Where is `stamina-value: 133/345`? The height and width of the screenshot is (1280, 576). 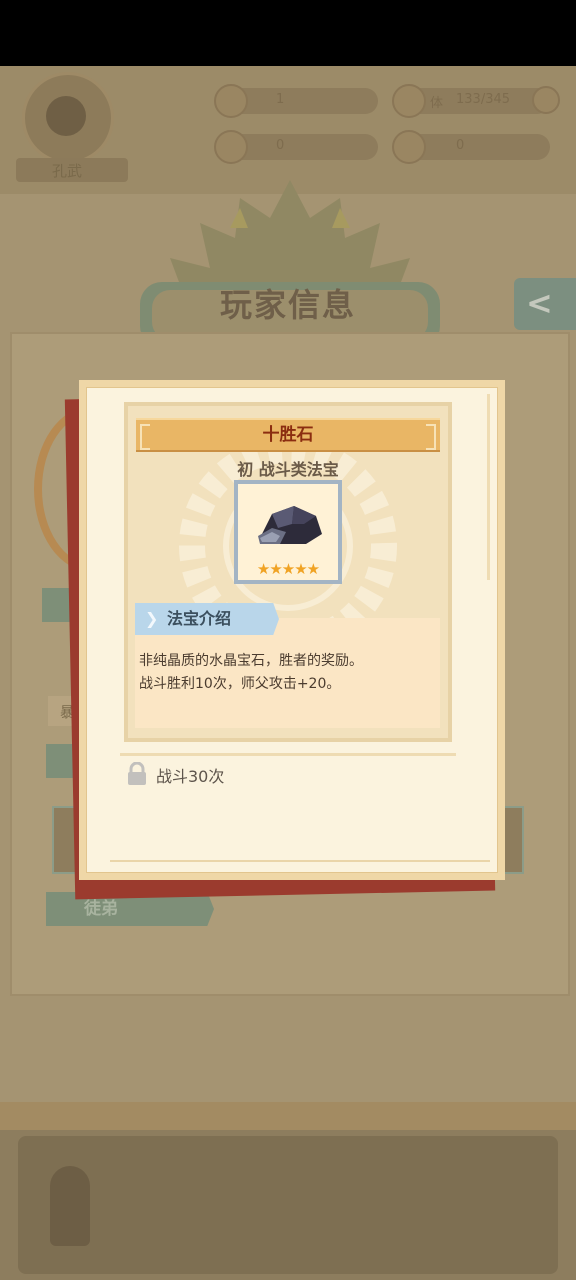
stamina-value: 133/345 is located at coordinates (483, 99).